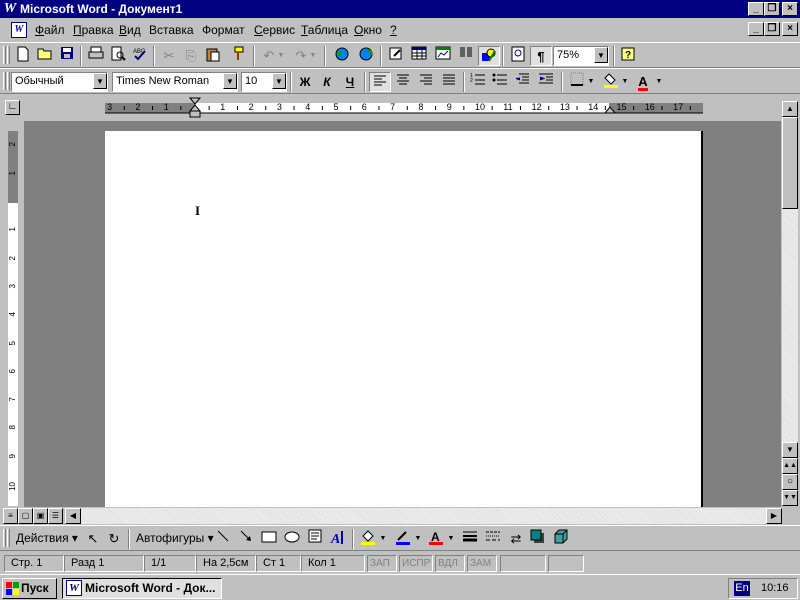 The image size is (800, 600). Describe the element at coordinates (643, 82) in the screenshot. I see `font-color-button: A` at that location.